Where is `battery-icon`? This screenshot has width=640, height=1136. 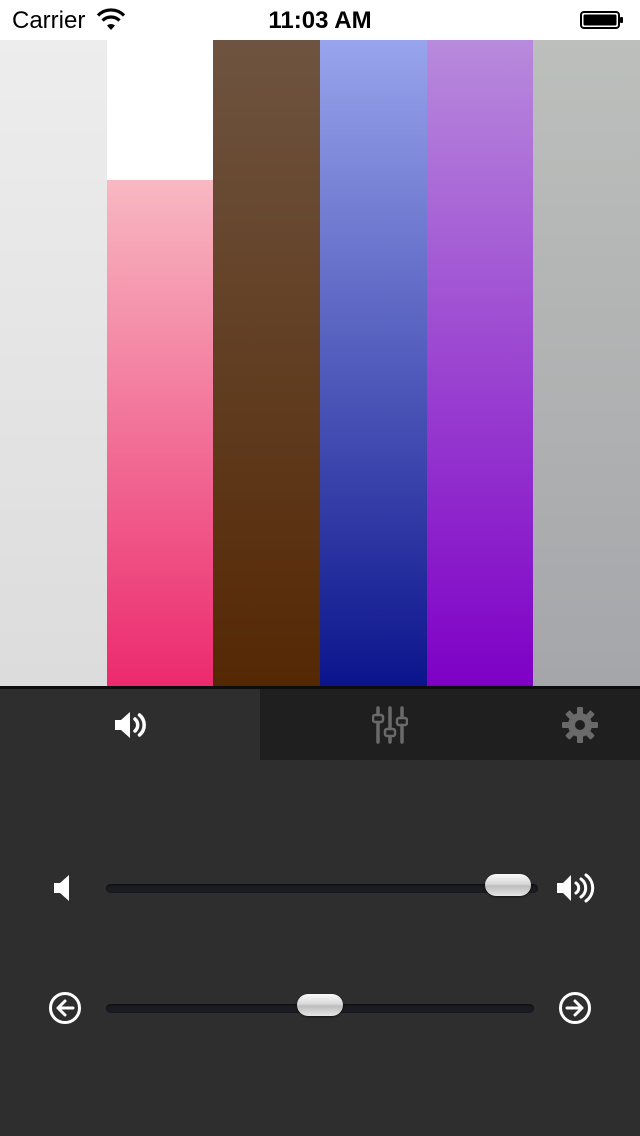 battery-icon is located at coordinates (601, 20).